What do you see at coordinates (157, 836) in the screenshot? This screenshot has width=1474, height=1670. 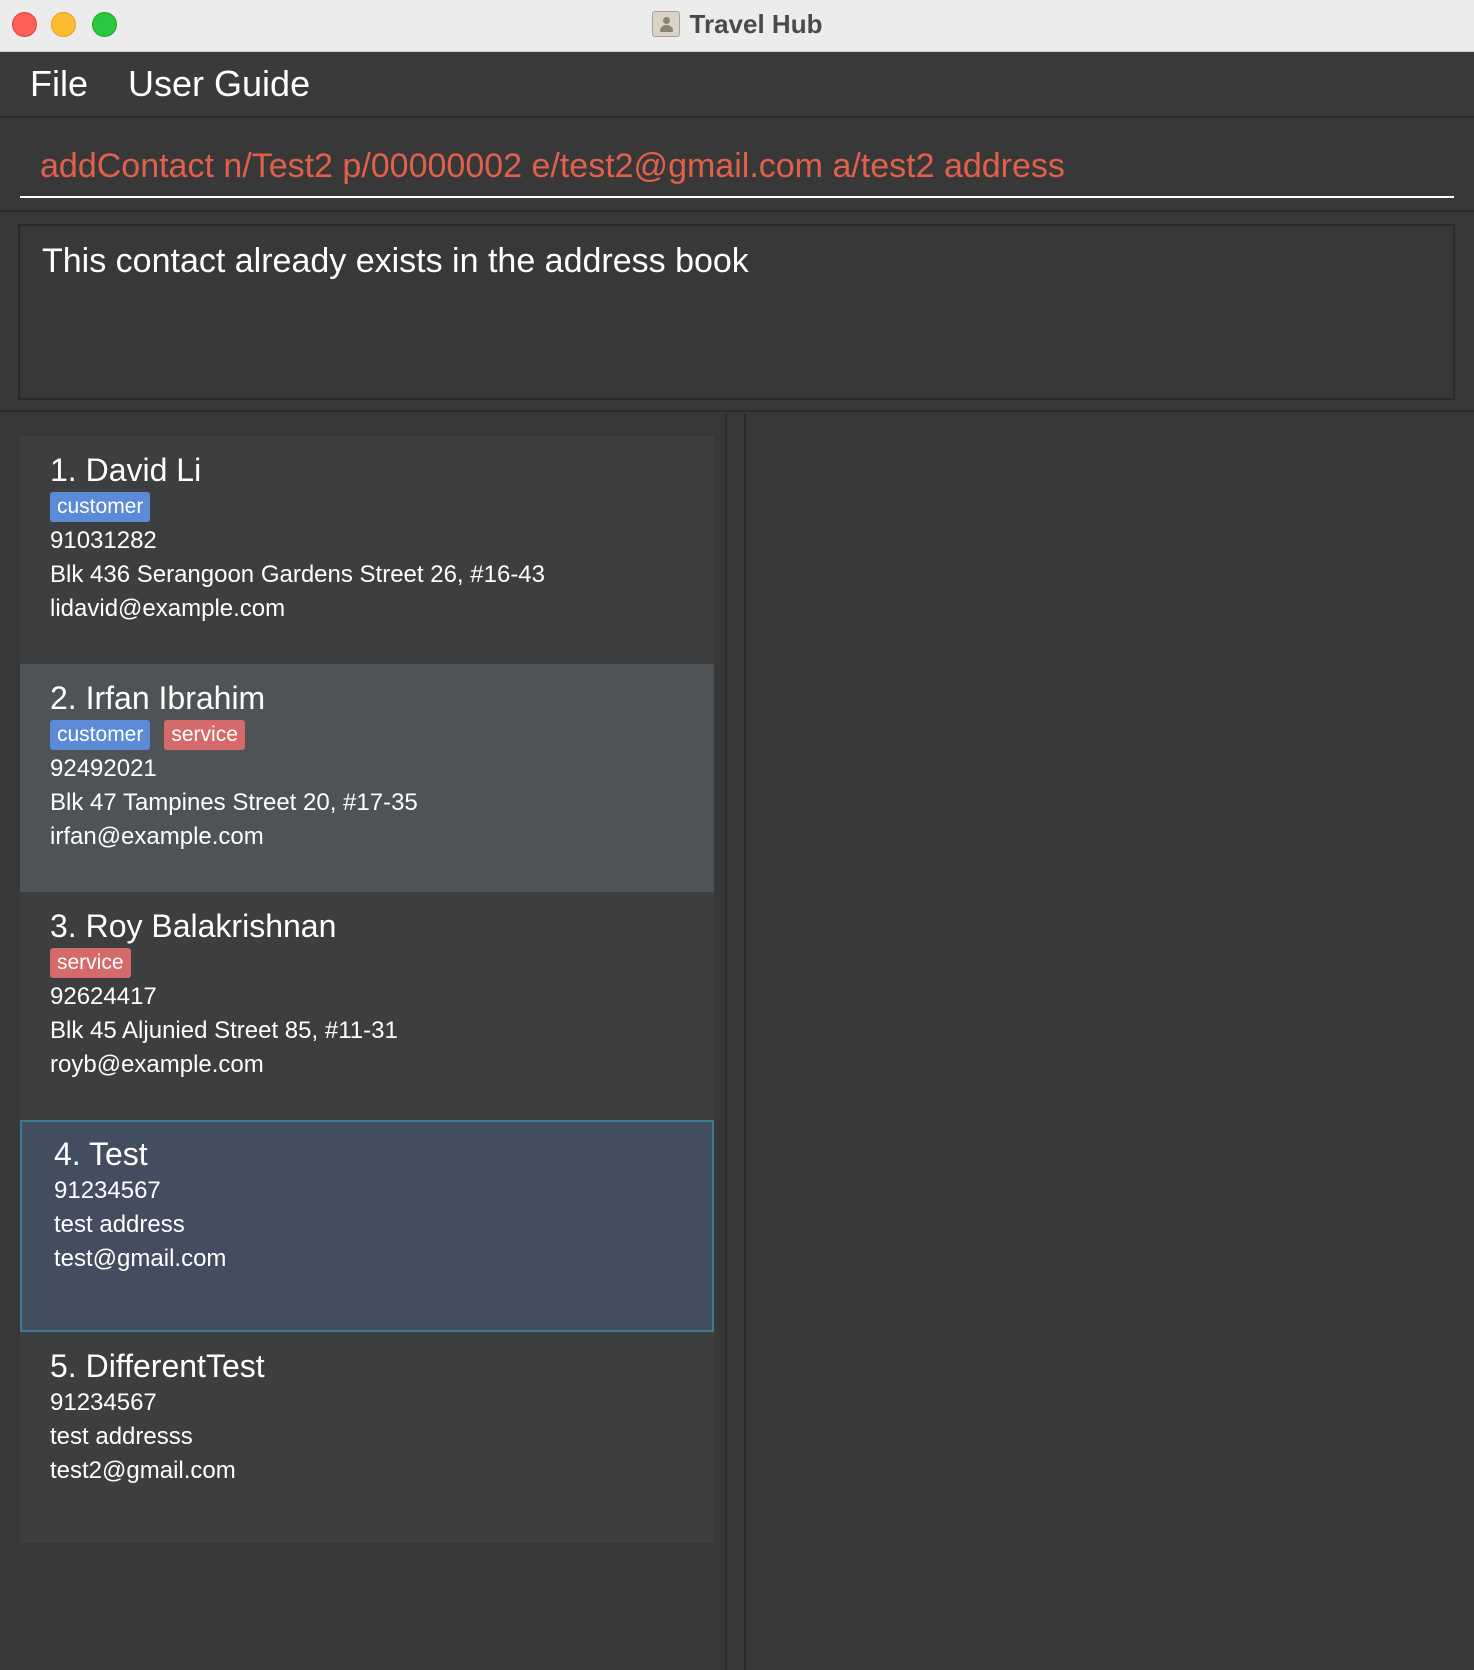 I see `person-email: irfan@example.com` at bounding box center [157, 836].